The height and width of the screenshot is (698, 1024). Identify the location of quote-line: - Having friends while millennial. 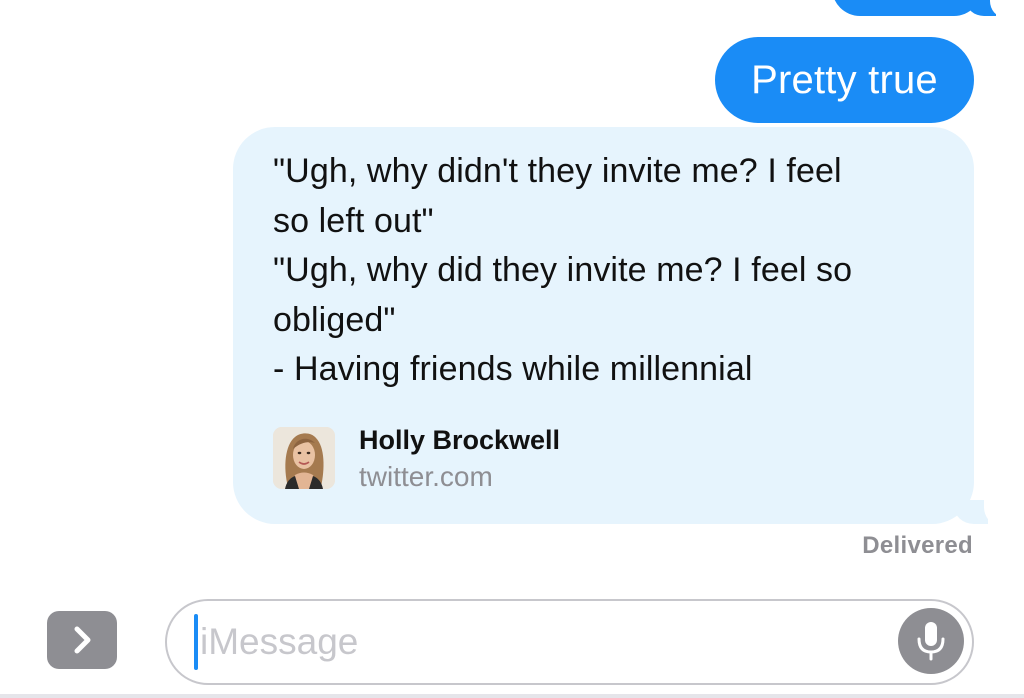
(513, 369).